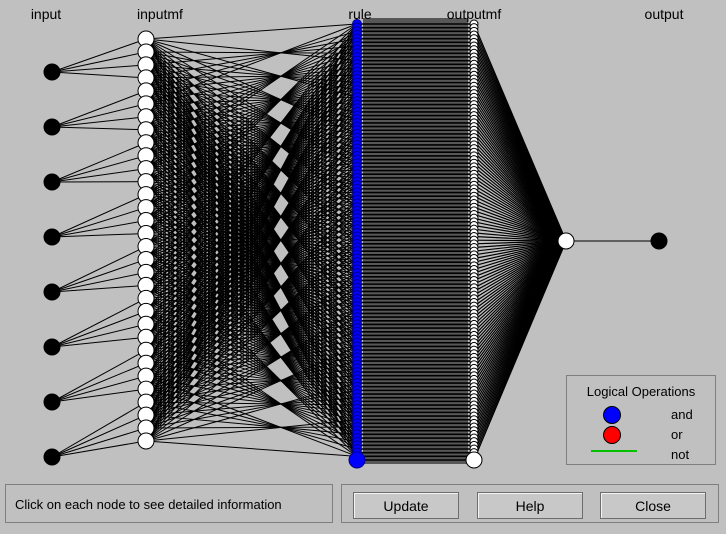 This screenshot has height=534, width=726. Describe the element at coordinates (566, 241) in the screenshot. I see `aggregate-node` at that location.